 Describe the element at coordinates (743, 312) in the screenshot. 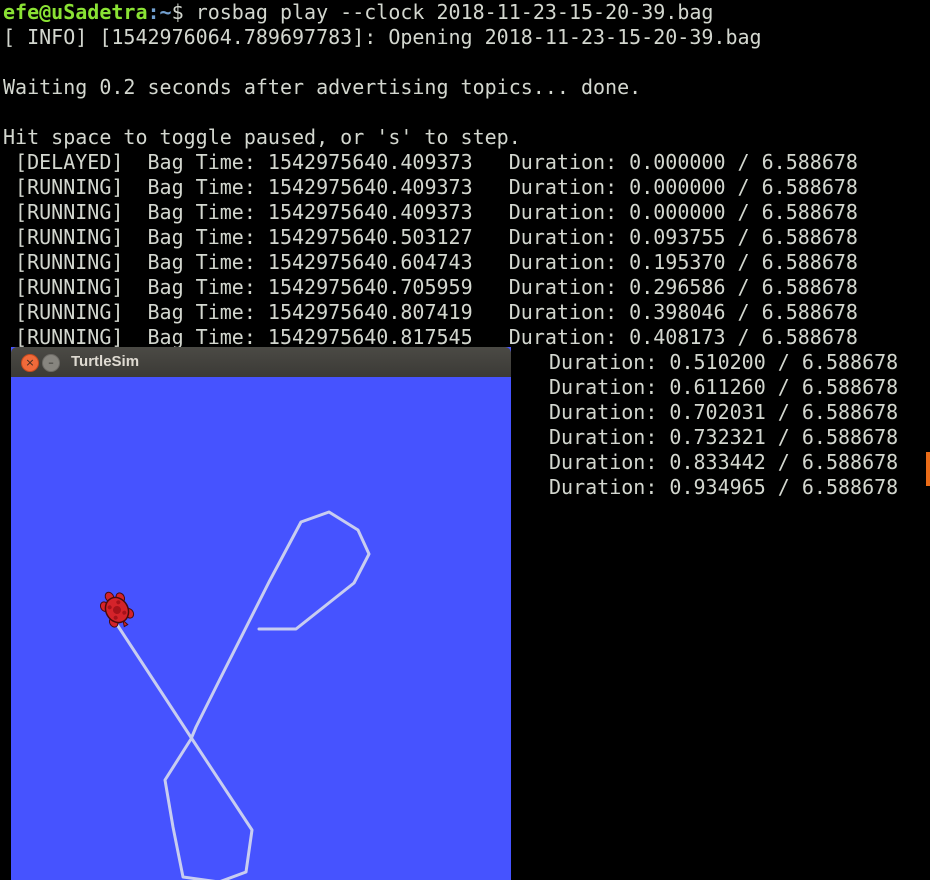

I see `status-row-duration: 0.398046 / 6.588678` at that location.